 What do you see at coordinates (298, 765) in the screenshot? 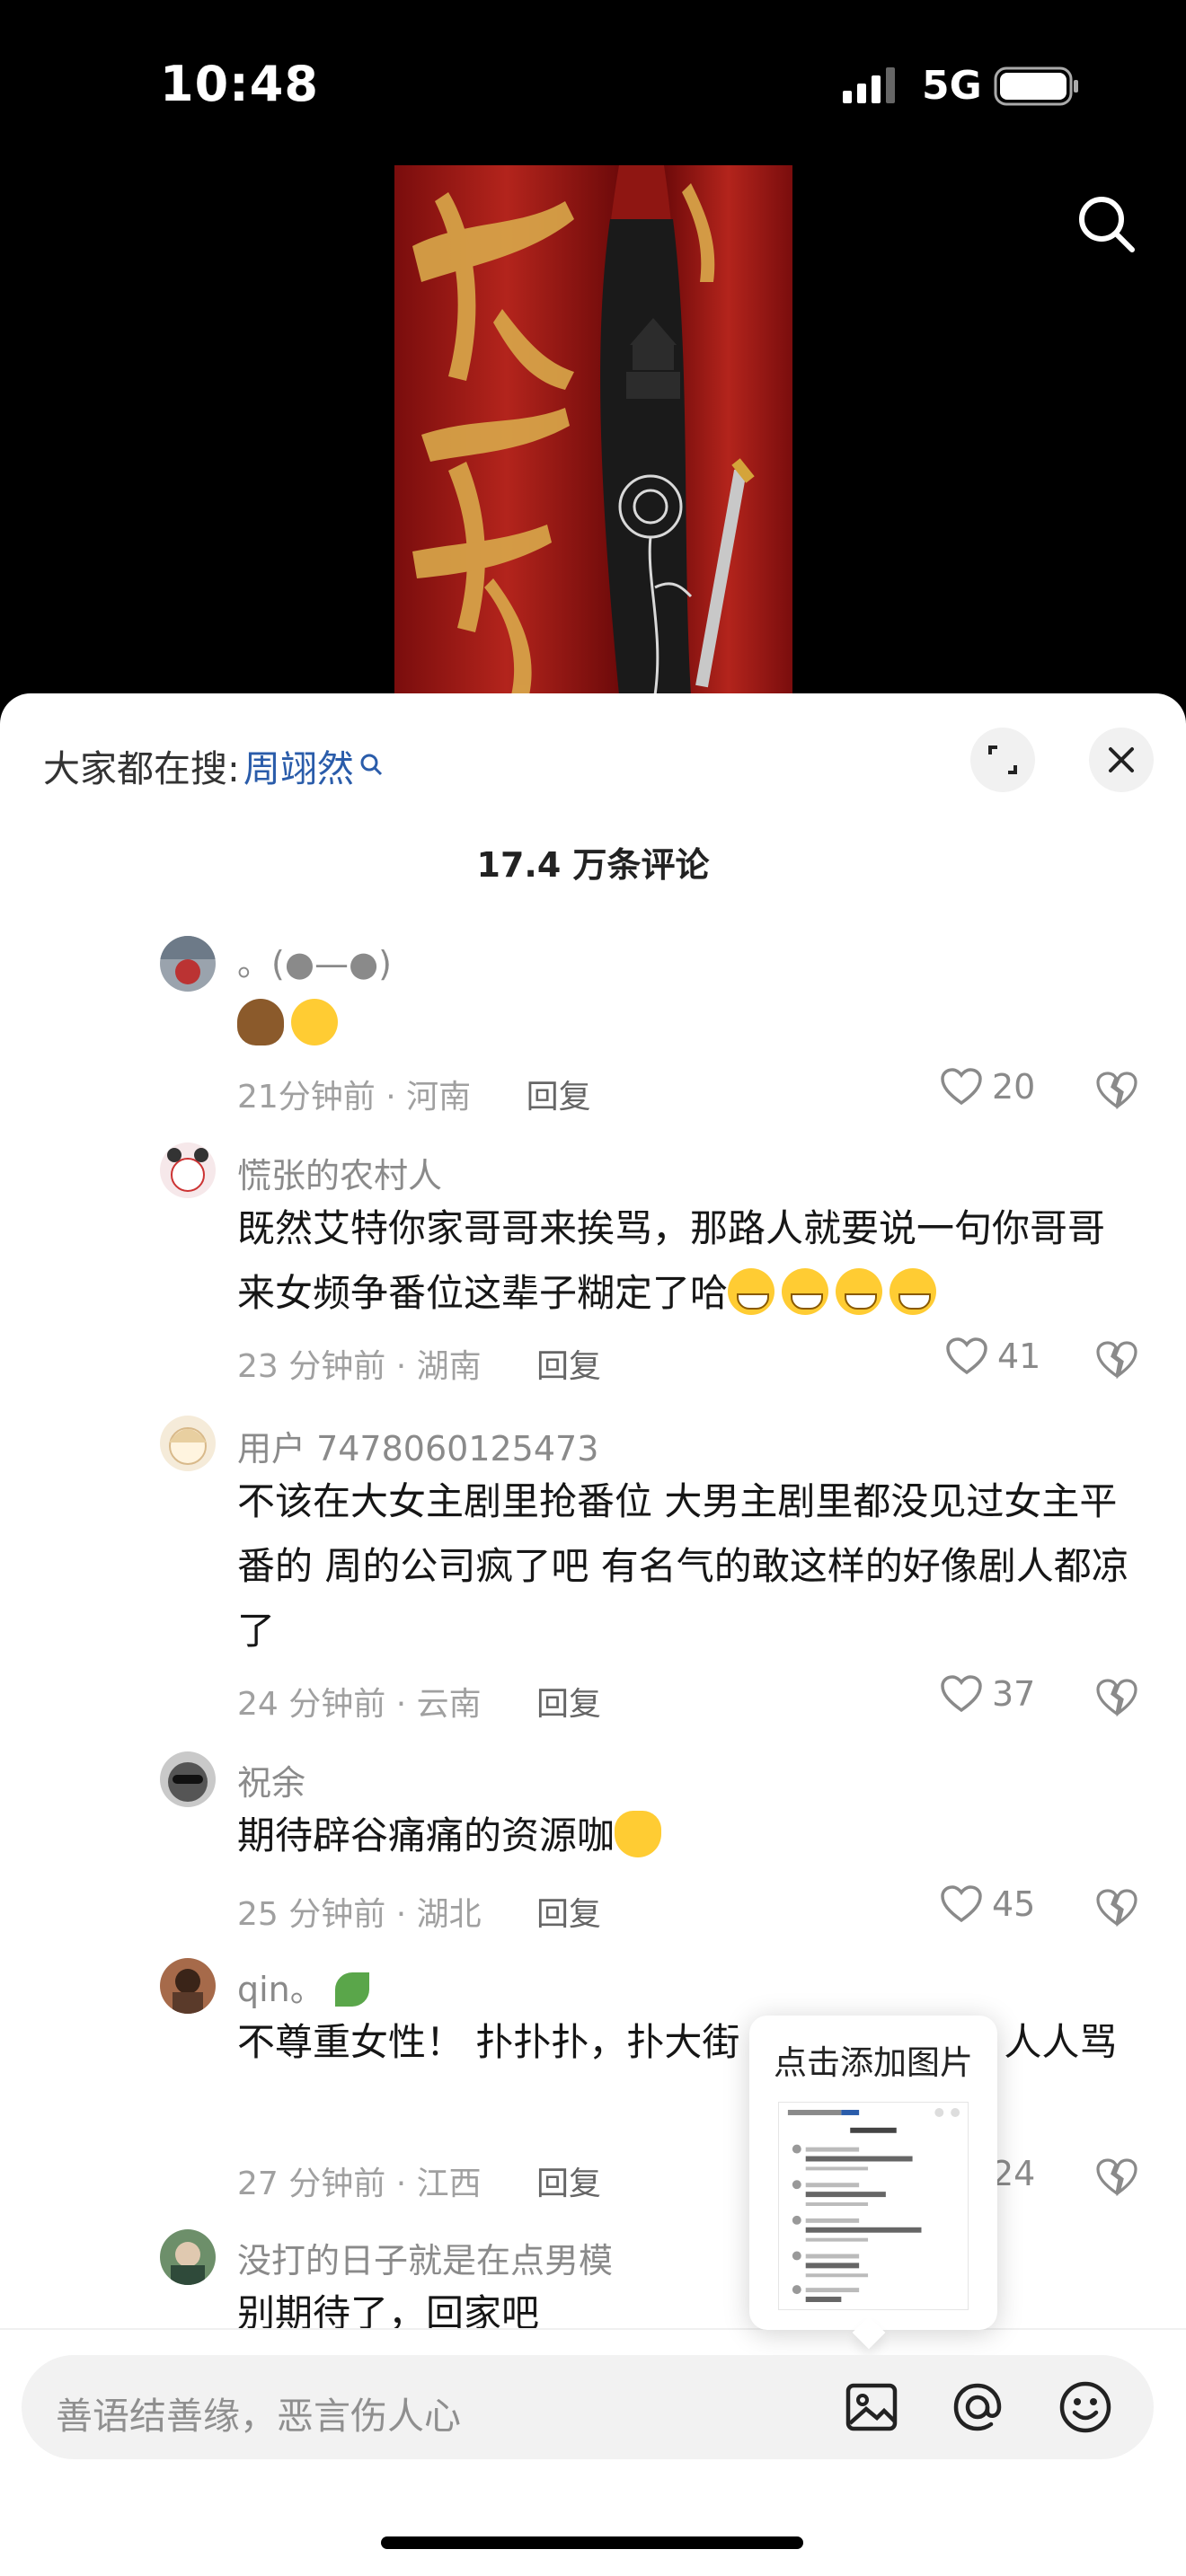
I see `trending-keyword: 周翊然` at bounding box center [298, 765].